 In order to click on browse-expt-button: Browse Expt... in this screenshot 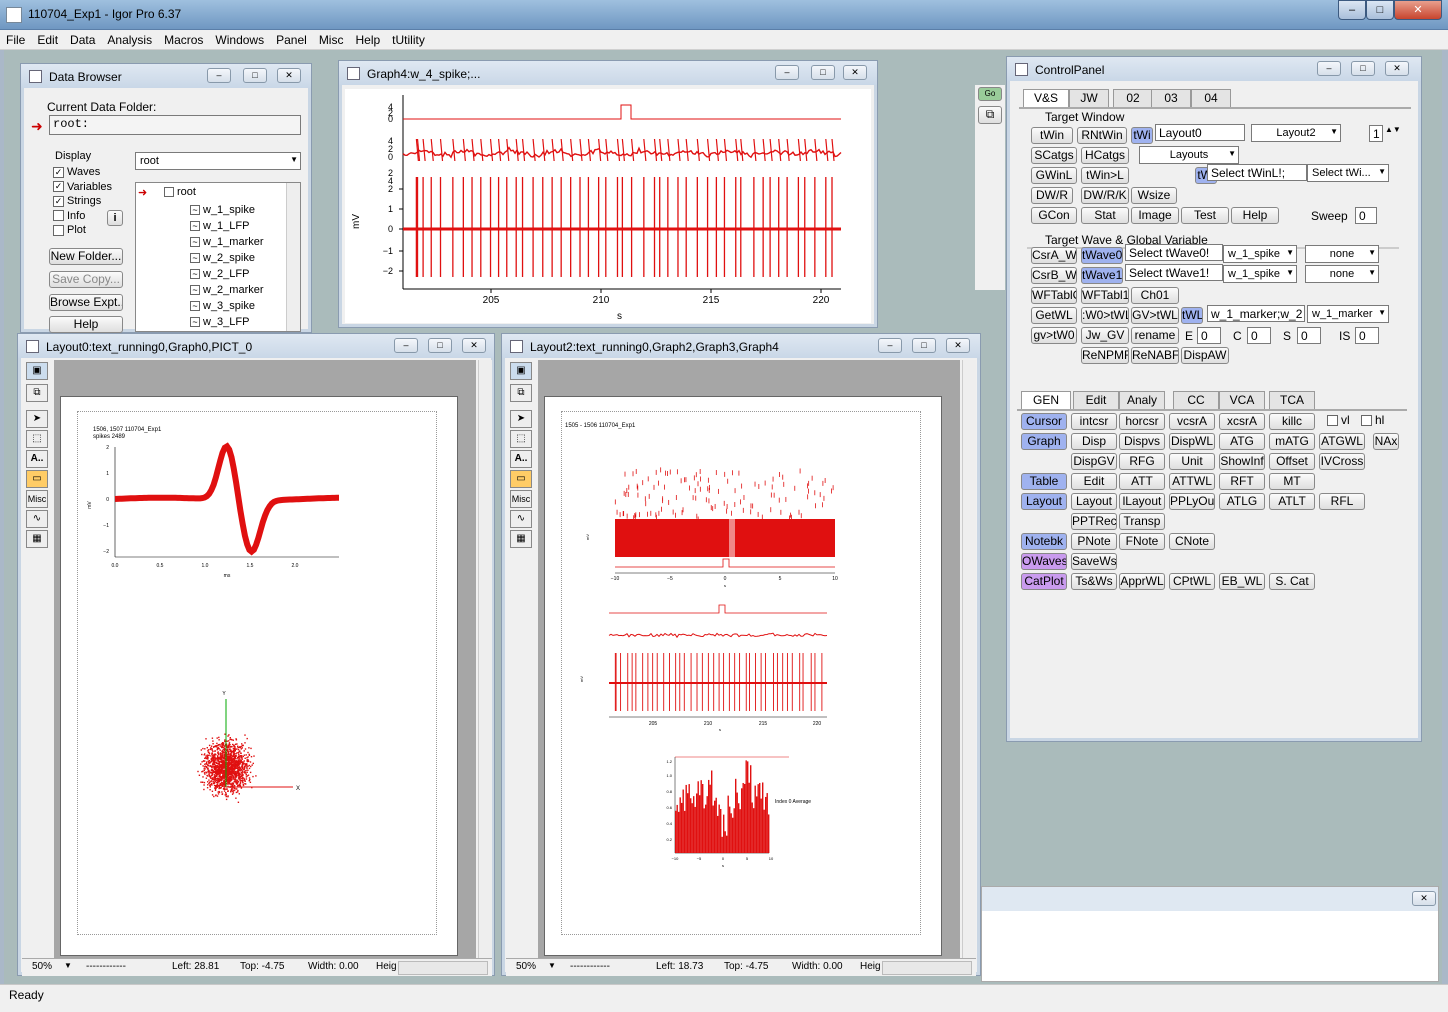, I will do `click(86, 302)`.